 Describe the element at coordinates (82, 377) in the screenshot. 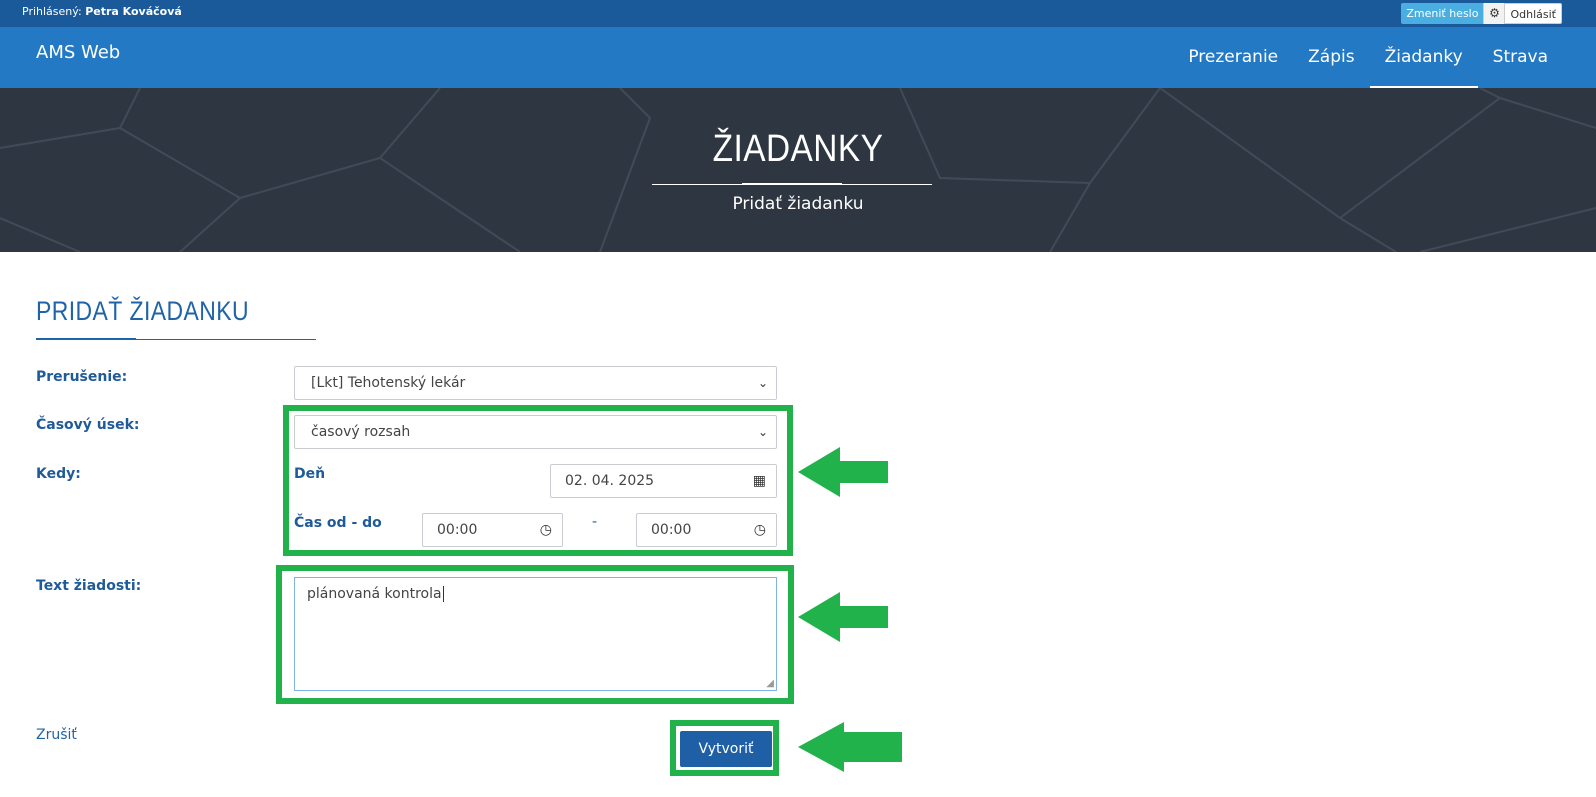

I see `interruption-label: Prerušenie:` at that location.